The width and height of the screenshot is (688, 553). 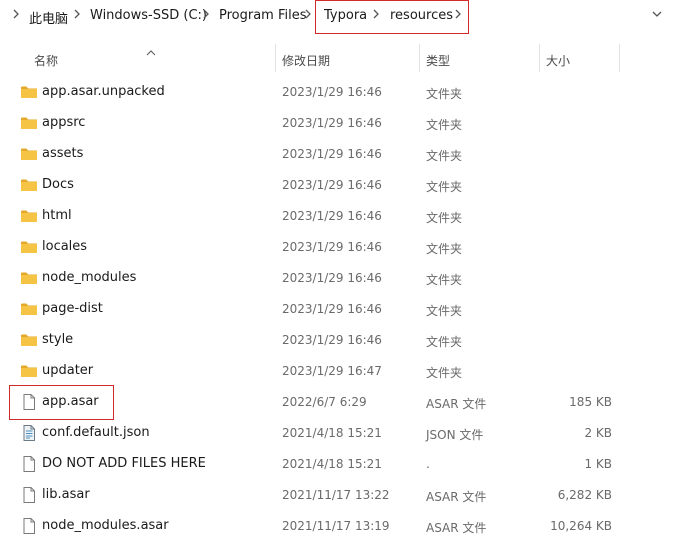 I want to click on file-modified-date: 2023/1/29 16:47, so click(x=332, y=371).